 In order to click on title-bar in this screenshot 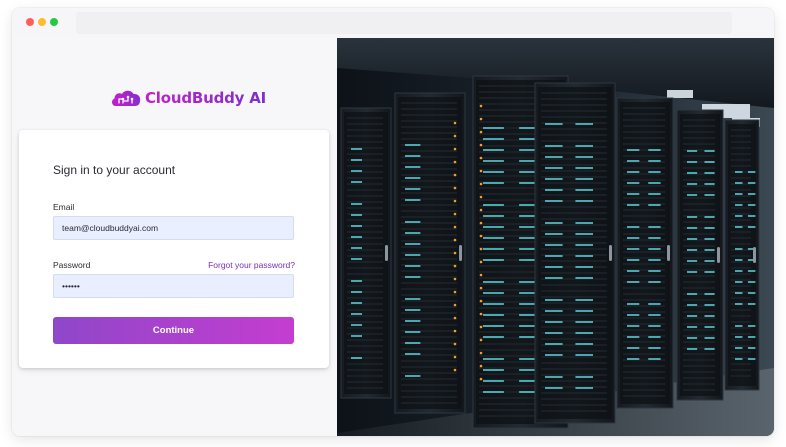, I will do `click(393, 23)`.